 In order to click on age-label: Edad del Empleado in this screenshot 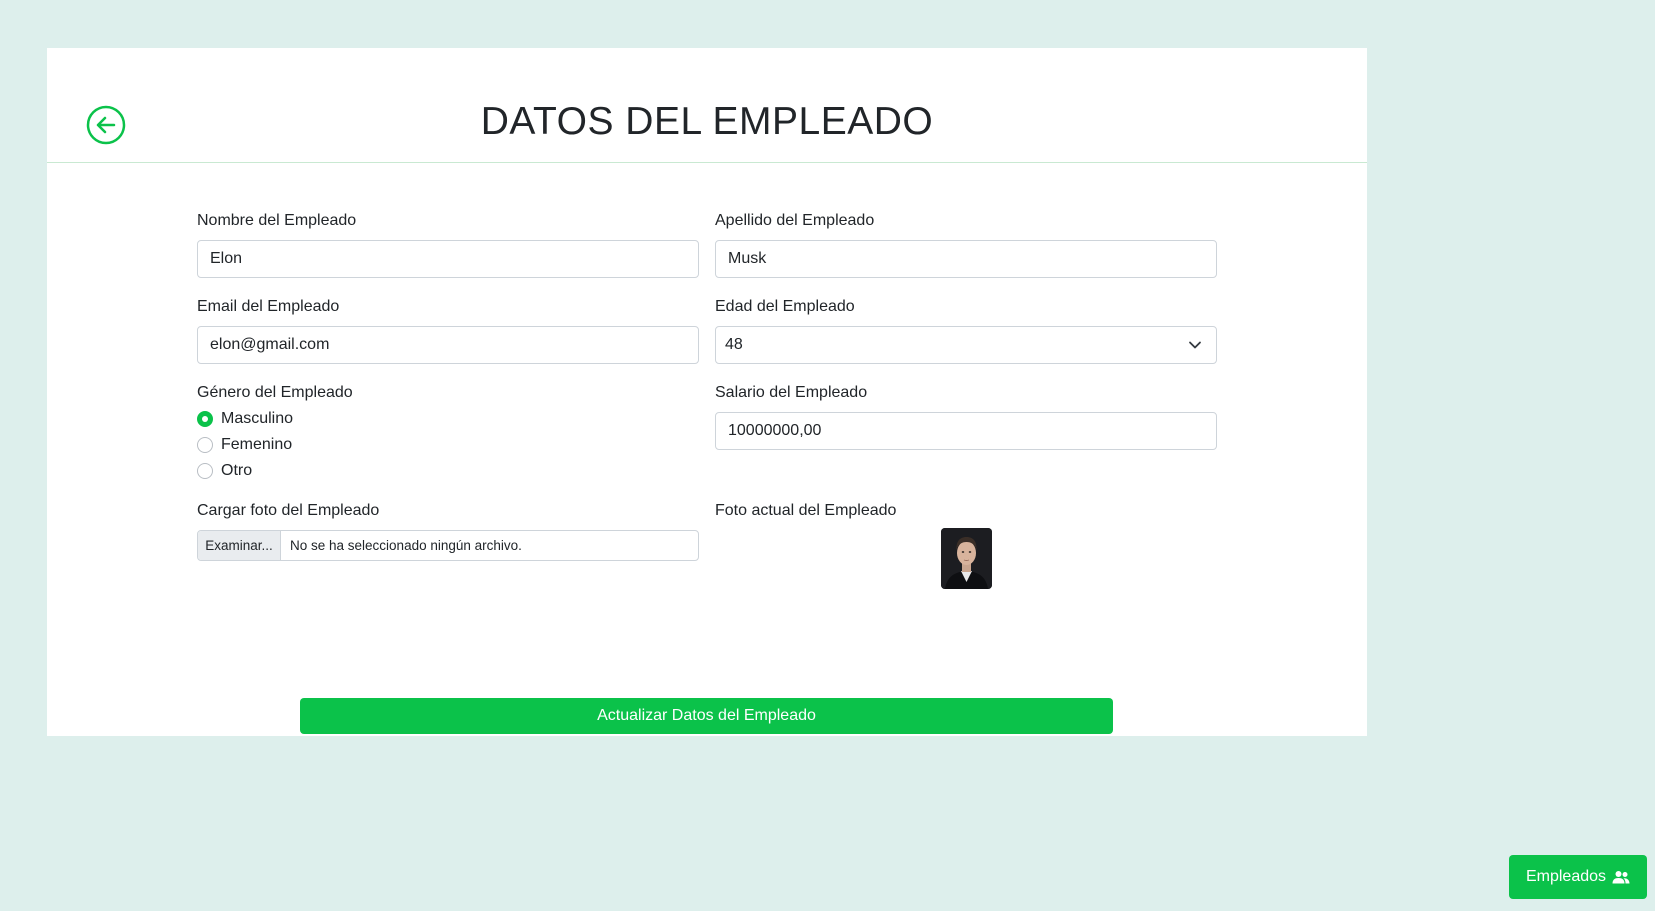, I will do `click(785, 306)`.